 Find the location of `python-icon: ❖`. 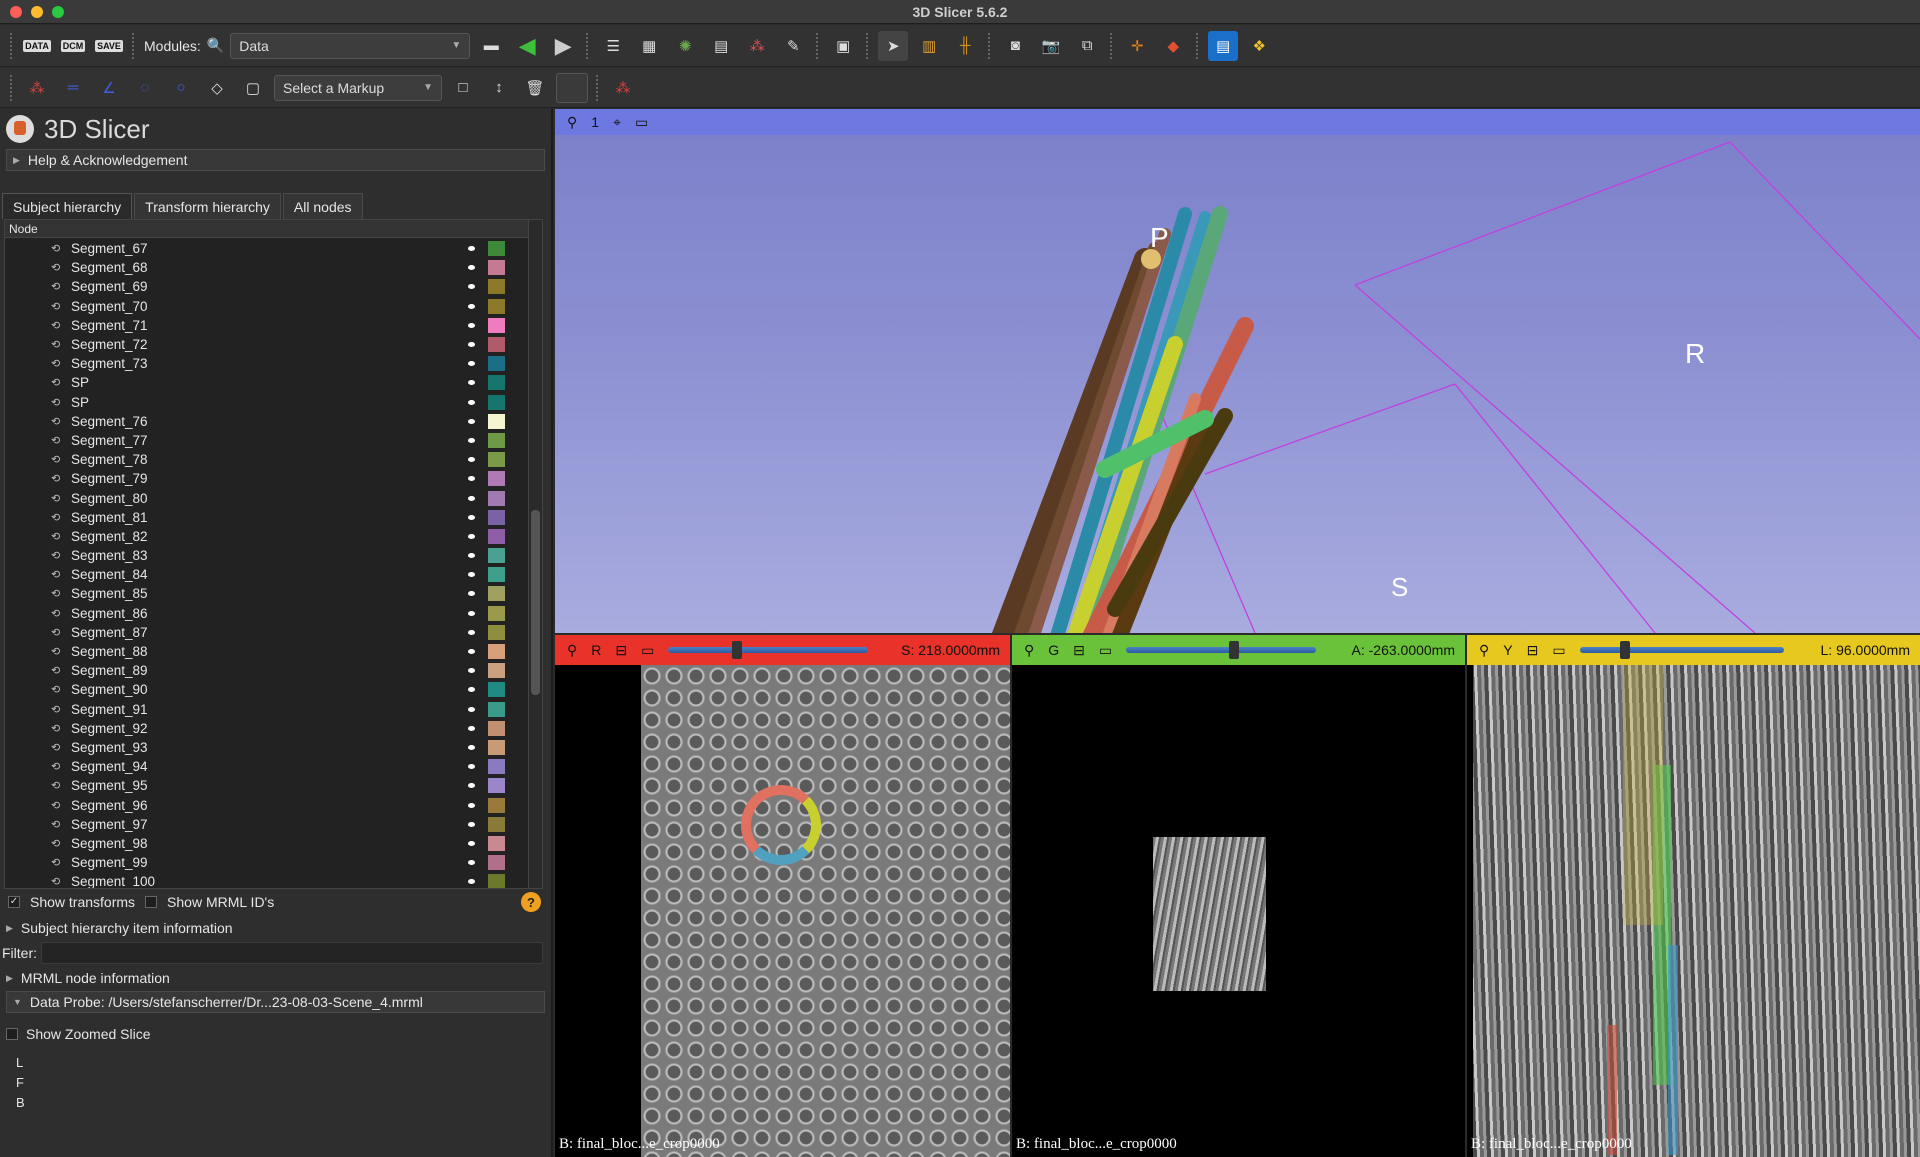

python-icon: ❖ is located at coordinates (1259, 46).